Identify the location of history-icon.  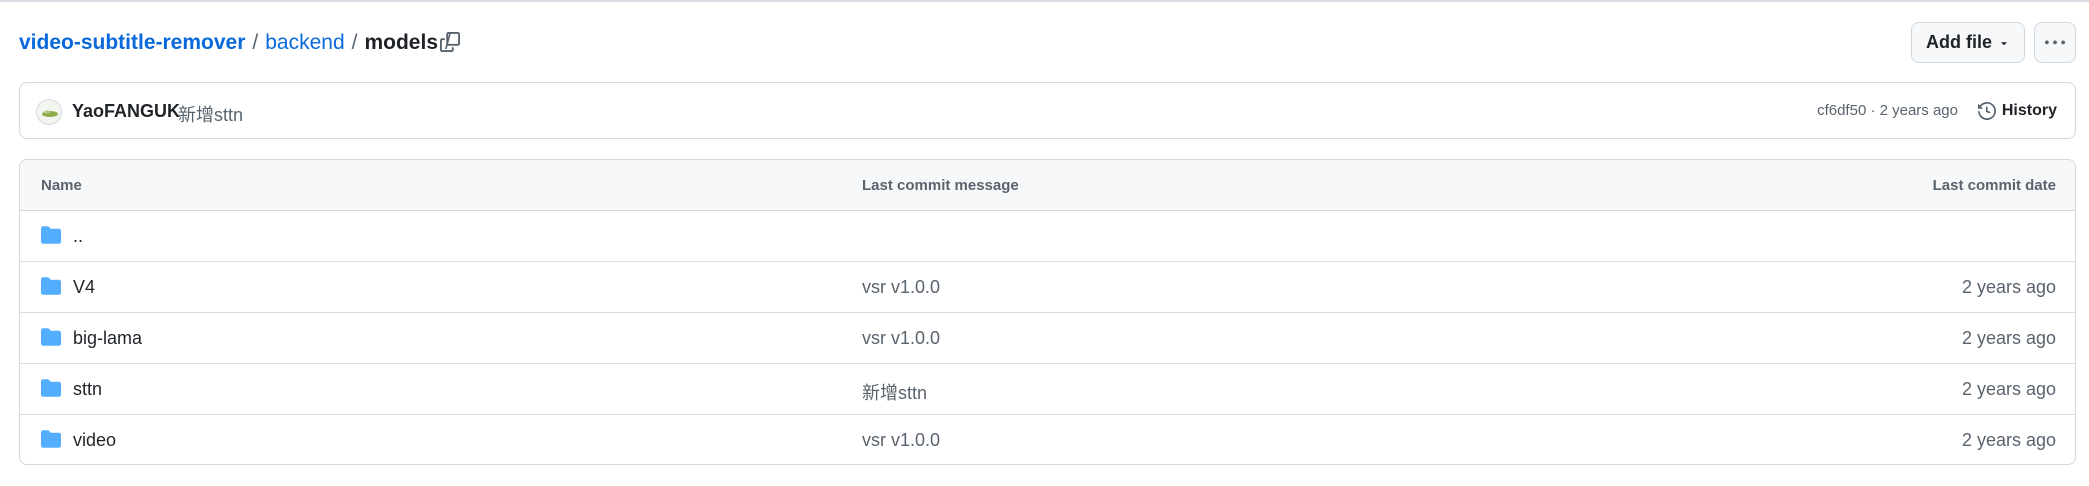
(1986, 111).